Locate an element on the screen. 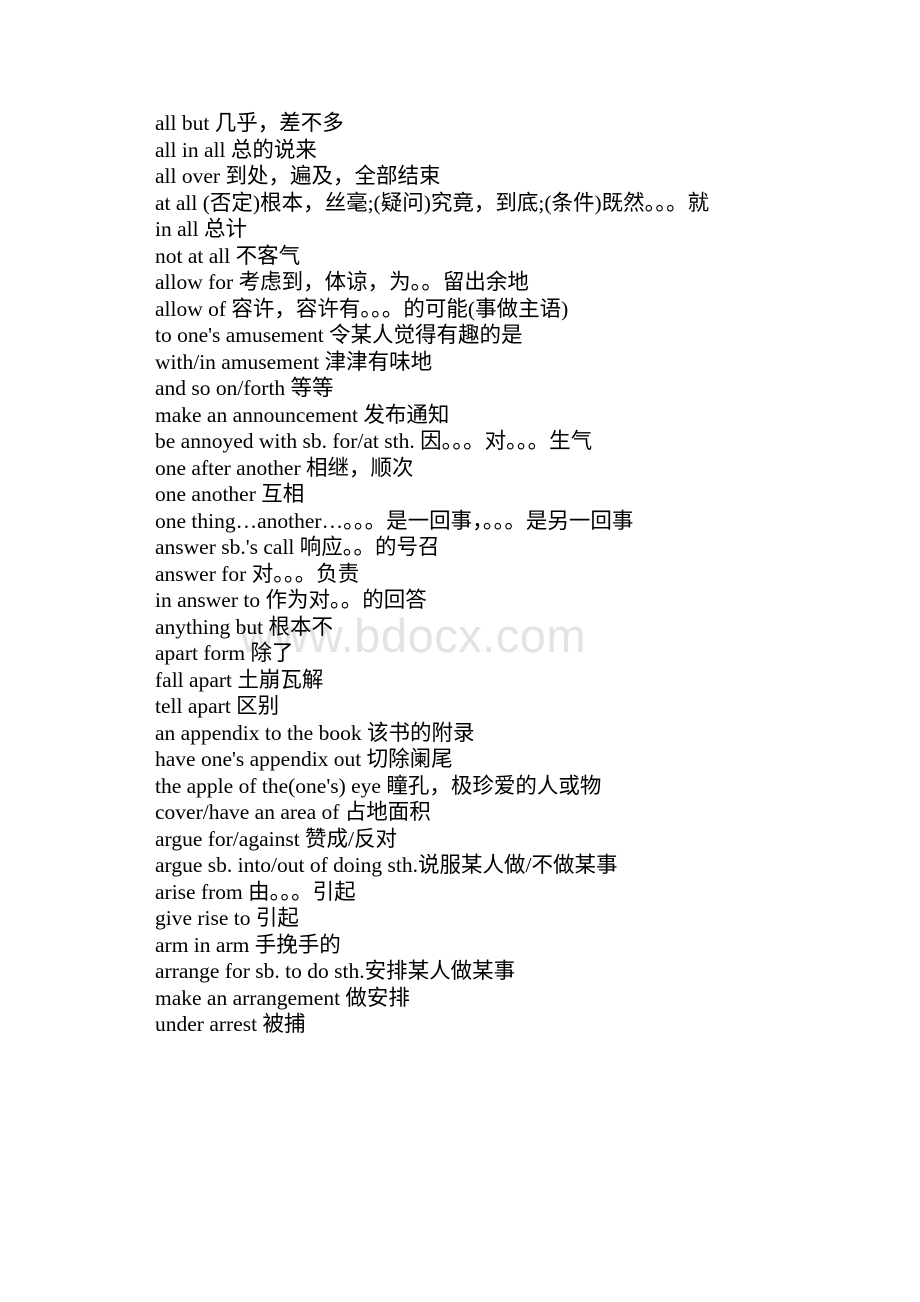 This screenshot has width=920, height=1302. list-item: arm in arm 手挽手的 is located at coordinates (248, 944).